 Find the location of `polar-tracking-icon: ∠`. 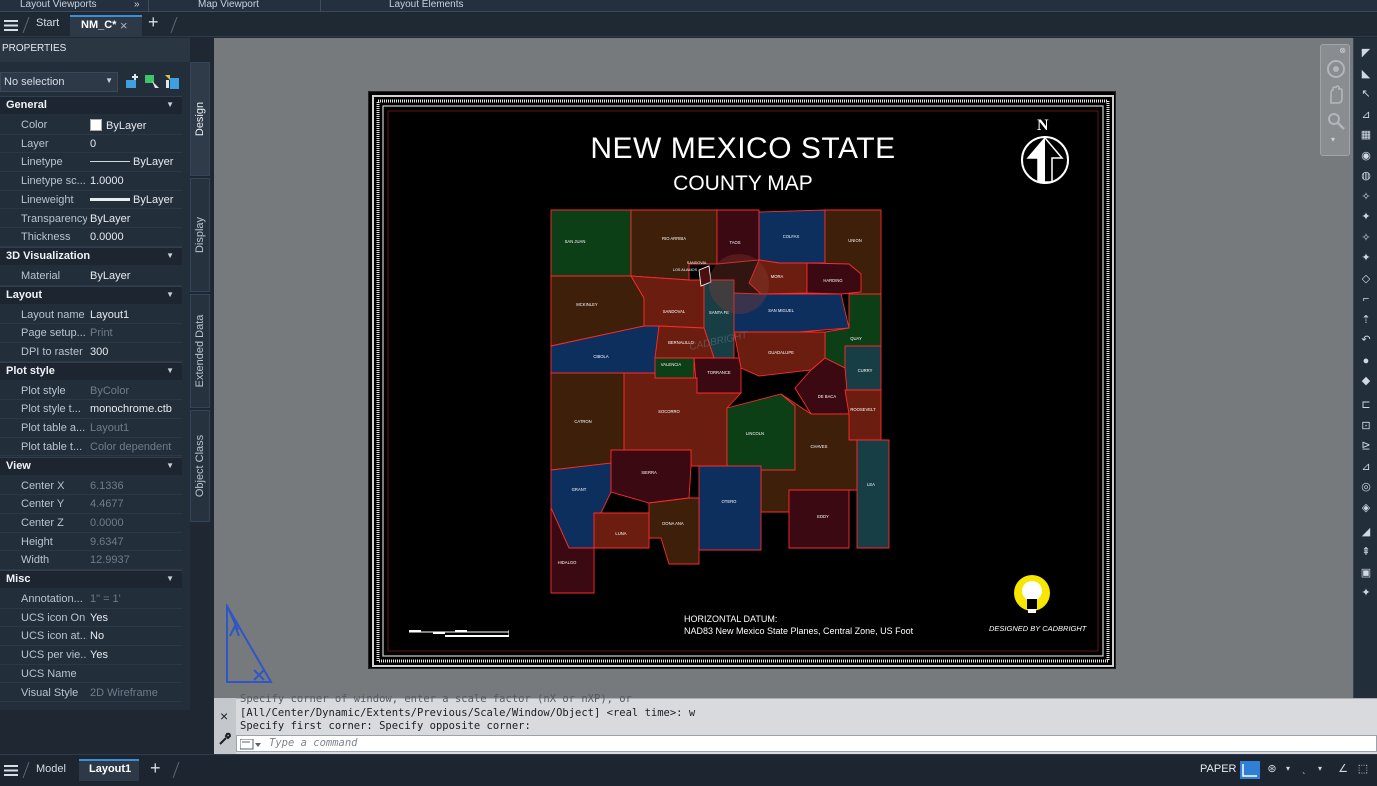

polar-tracking-icon: ∠ is located at coordinates (1343, 769).